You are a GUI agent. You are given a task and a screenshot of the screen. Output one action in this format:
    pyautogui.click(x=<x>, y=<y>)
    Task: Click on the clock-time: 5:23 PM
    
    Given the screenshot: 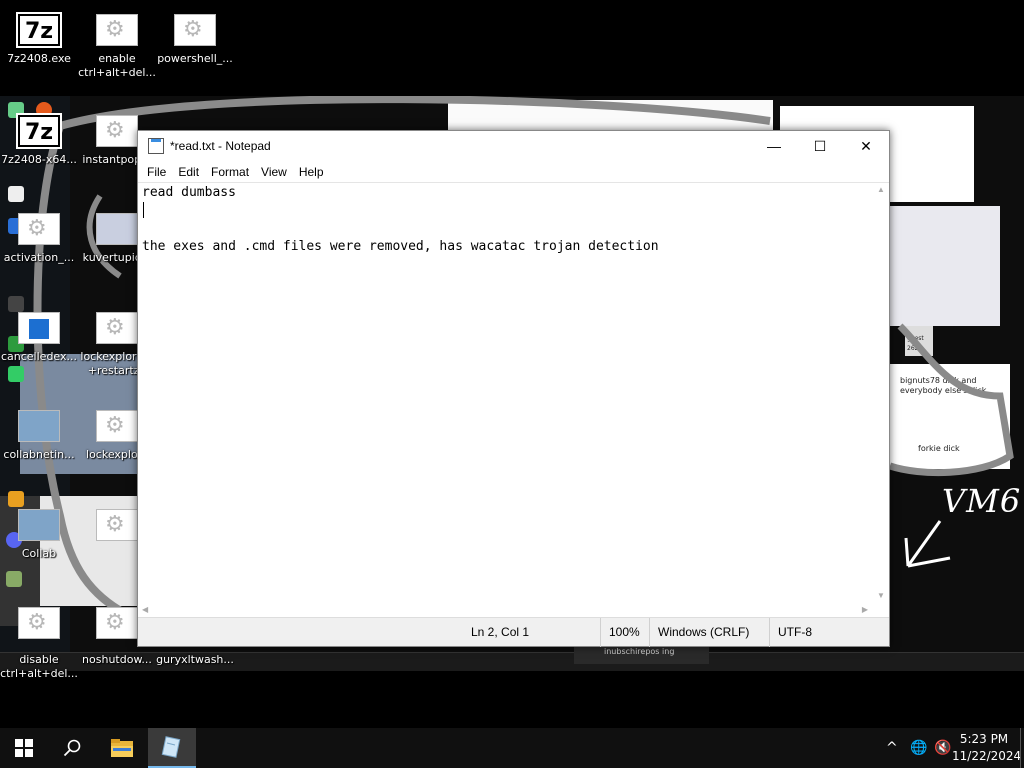 What is the action you would take?
    pyautogui.click(x=984, y=739)
    